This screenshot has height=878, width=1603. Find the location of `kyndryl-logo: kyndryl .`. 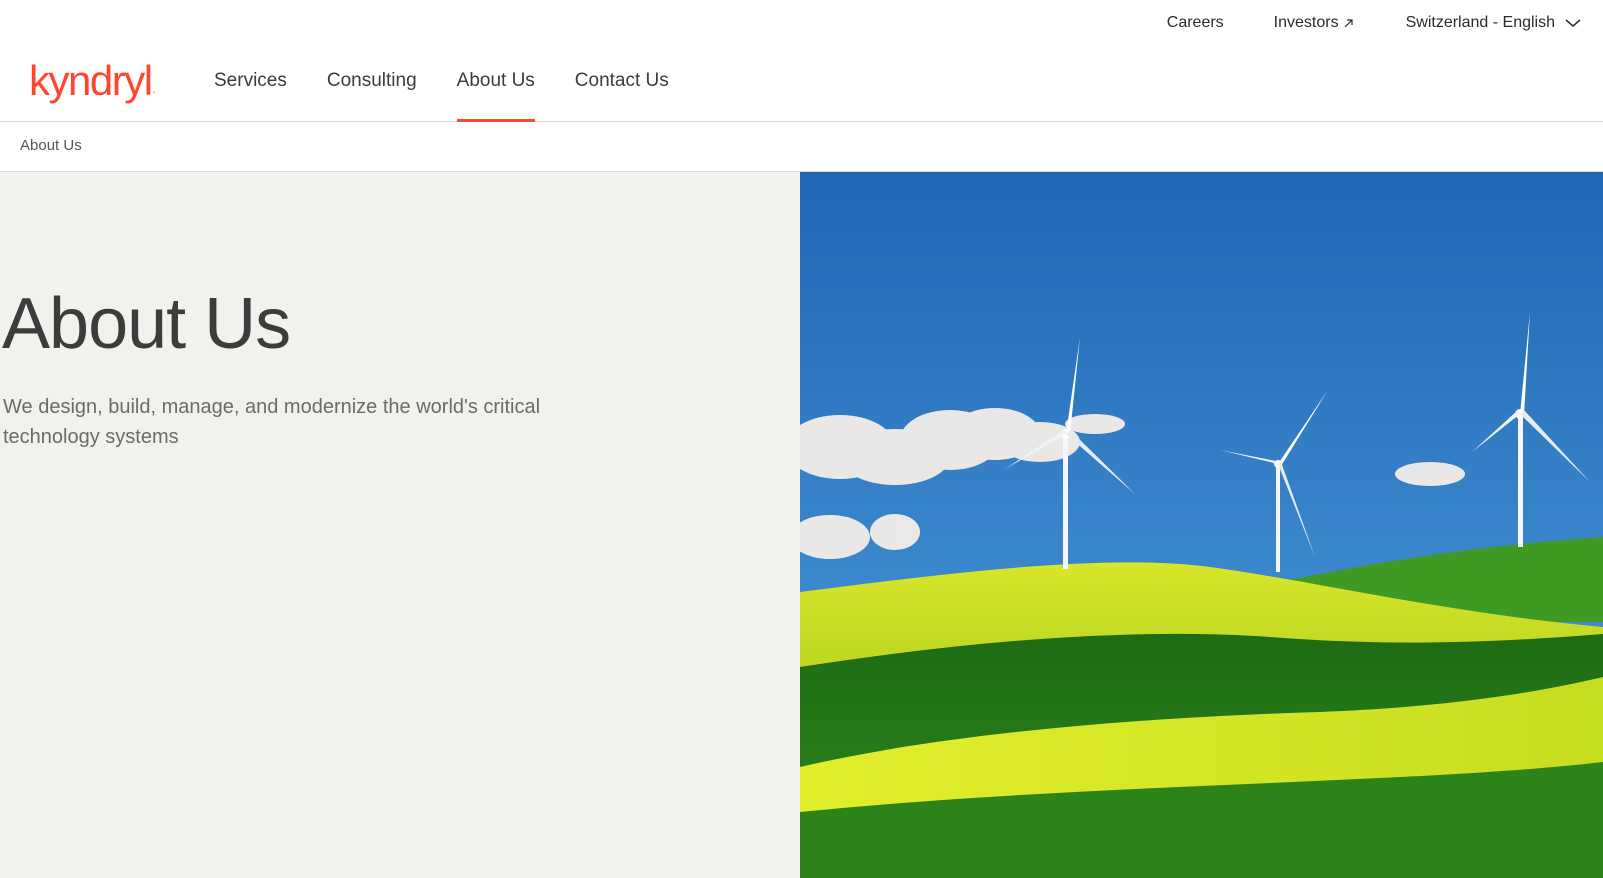

kyndryl-logo: kyndryl . is located at coordinates (92, 77).